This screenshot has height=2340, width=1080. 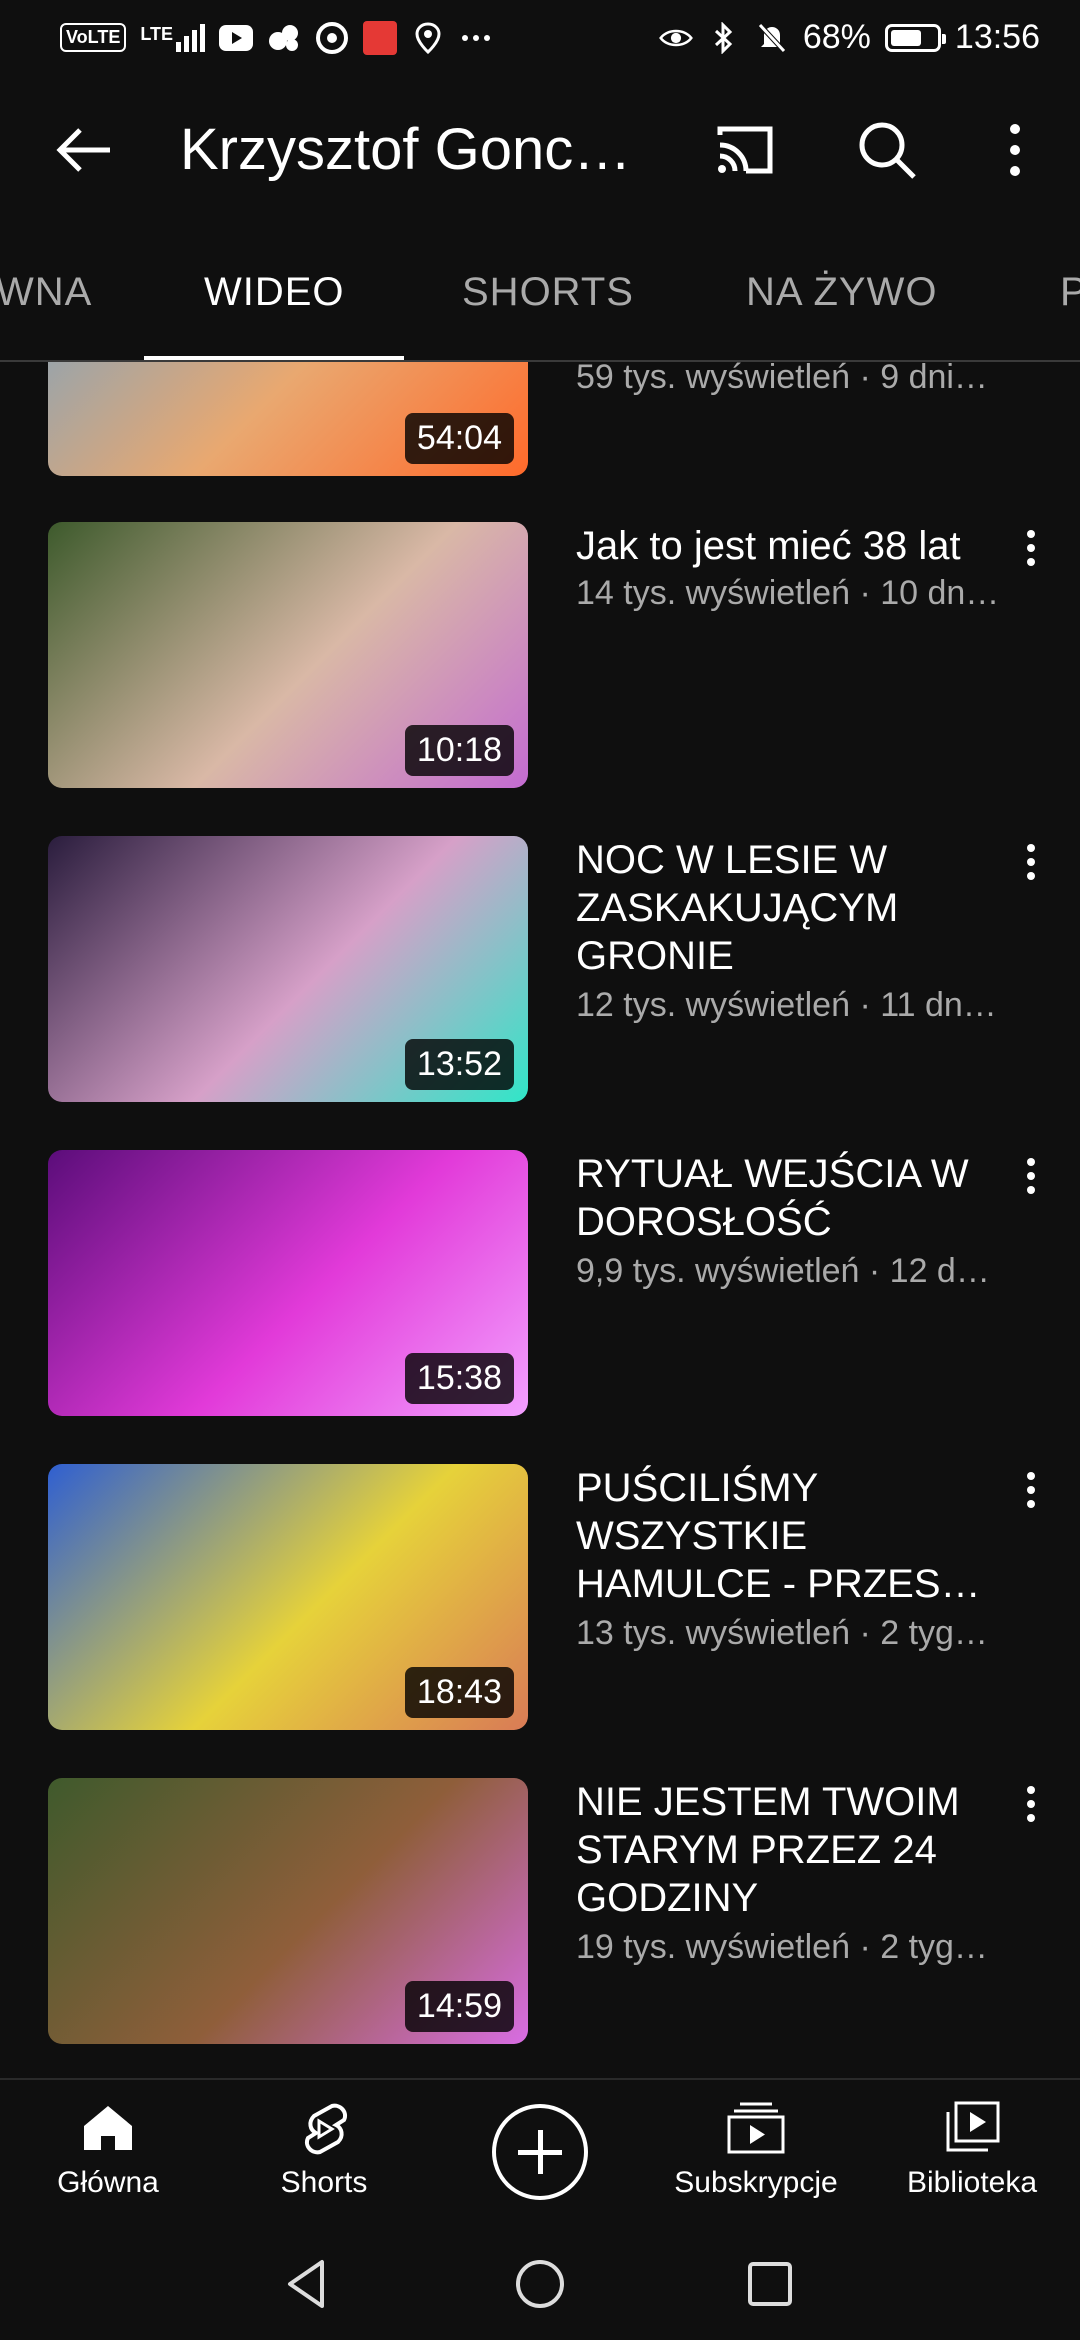 I want to click on status-left-icons: VoLTE LTE, so click(x=276, y=37).